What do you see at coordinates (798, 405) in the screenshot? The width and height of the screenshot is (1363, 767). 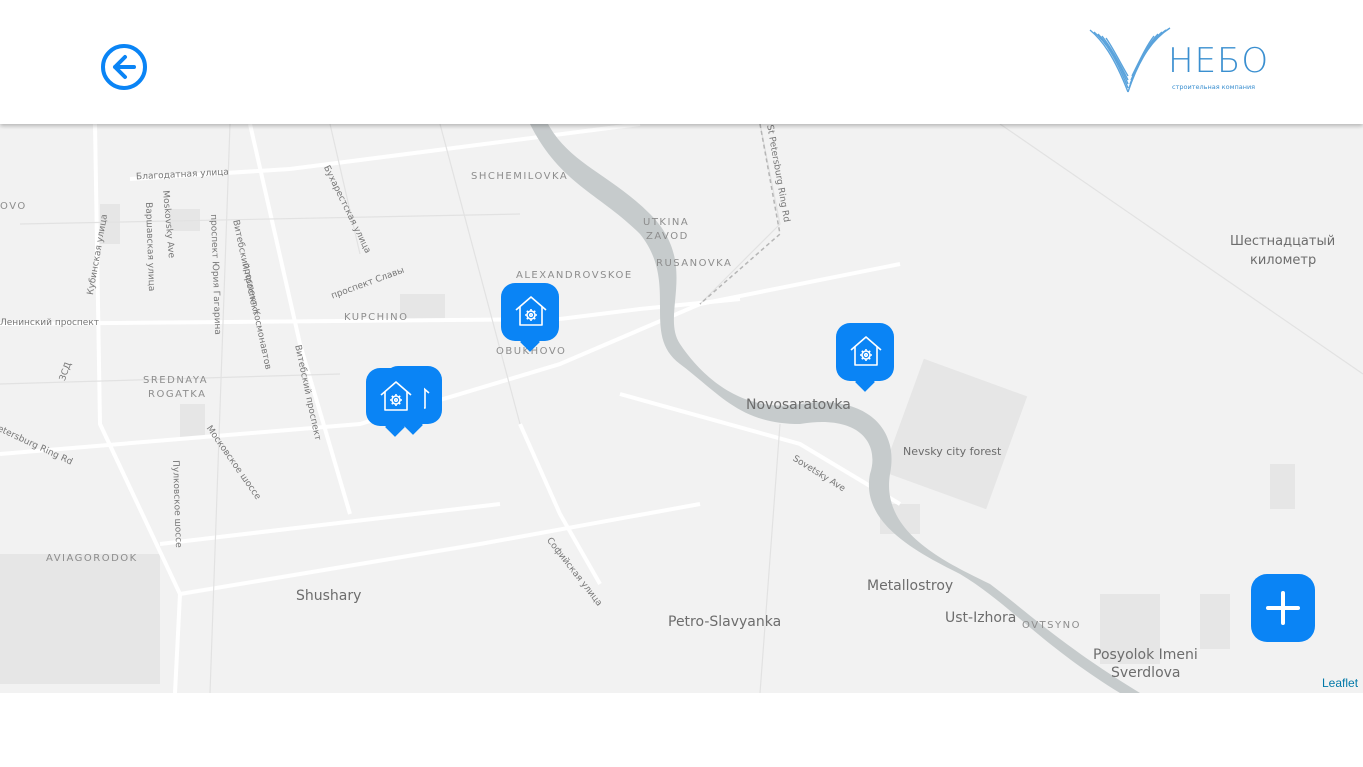 I see `label-novosaratovka: Novosaratovka` at bounding box center [798, 405].